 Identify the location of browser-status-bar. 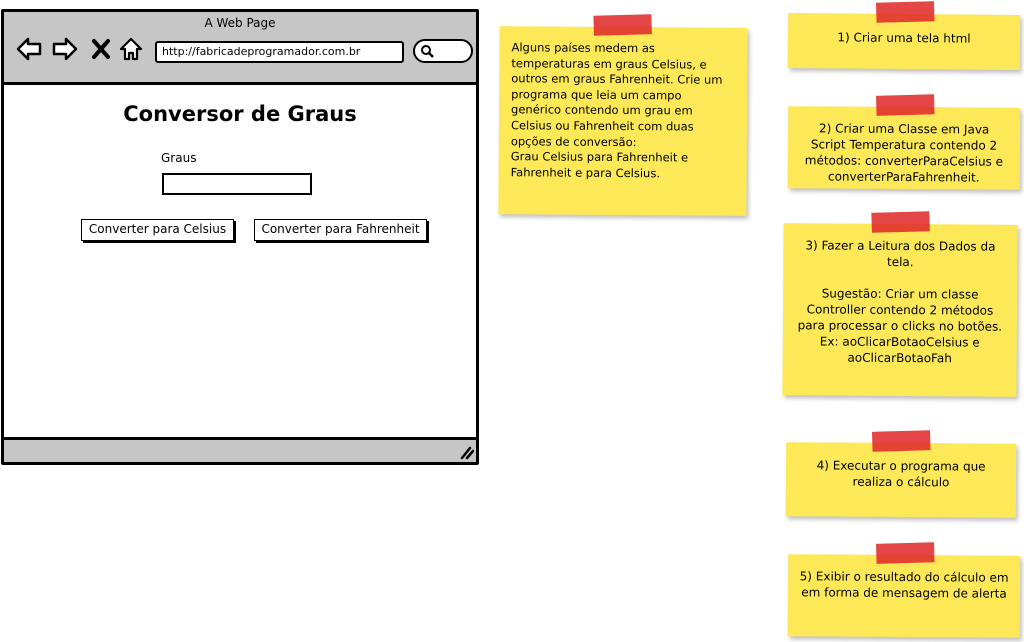
(240, 449).